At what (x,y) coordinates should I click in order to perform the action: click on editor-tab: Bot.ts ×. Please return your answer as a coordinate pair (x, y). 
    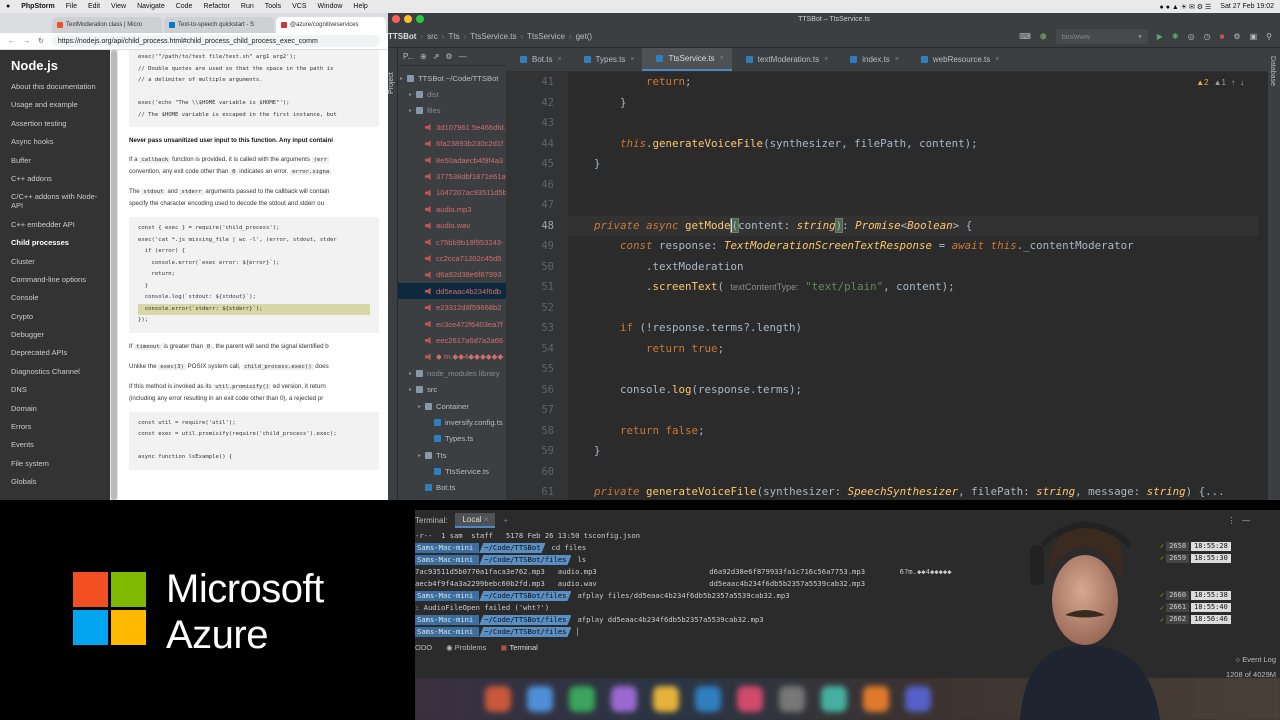
    Looking at the image, I should click on (538, 59).